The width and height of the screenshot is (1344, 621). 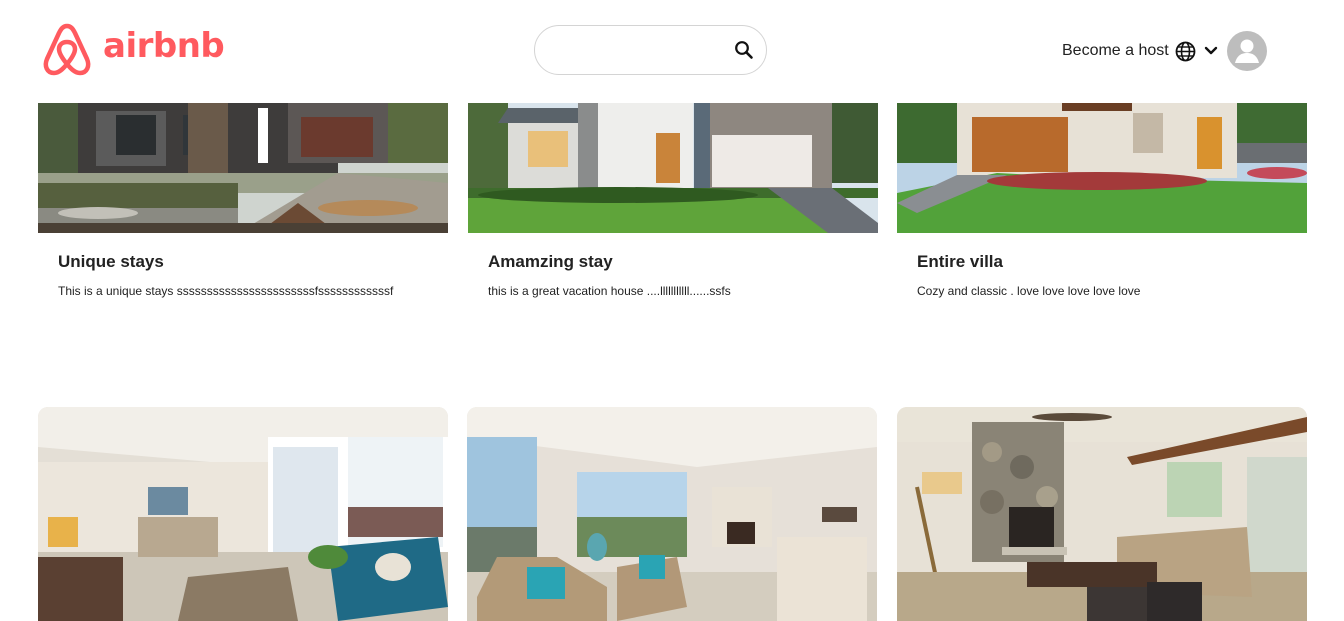 I want to click on user-avatar-icon, so click(x=1246, y=51).